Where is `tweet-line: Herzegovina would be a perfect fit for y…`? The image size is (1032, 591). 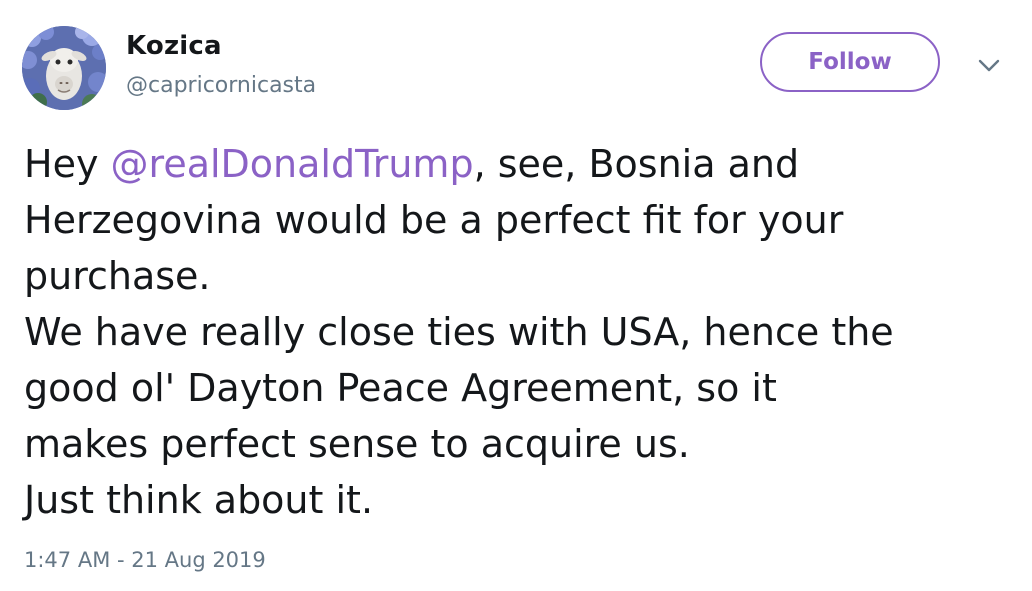
tweet-line: Herzegovina would be a perfect fit for y… is located at coordinates (434, 220).